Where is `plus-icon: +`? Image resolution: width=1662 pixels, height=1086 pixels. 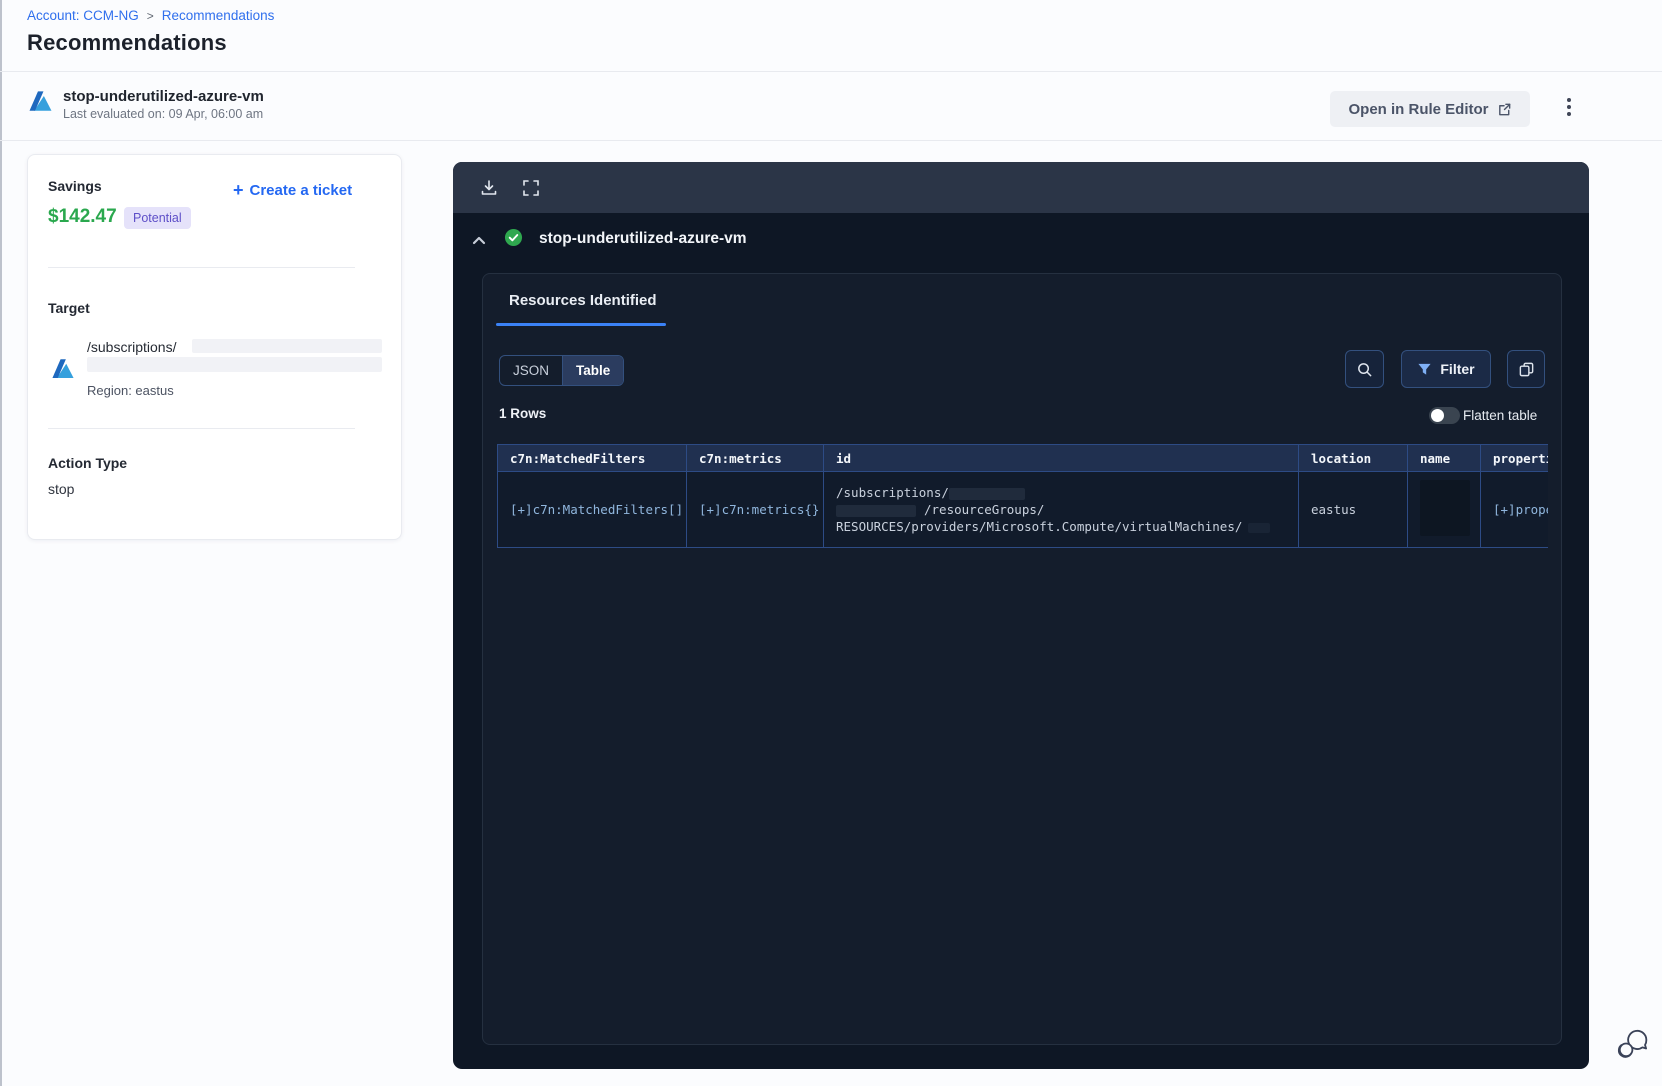
plus-icon: + is located at coordinates (238, 190).